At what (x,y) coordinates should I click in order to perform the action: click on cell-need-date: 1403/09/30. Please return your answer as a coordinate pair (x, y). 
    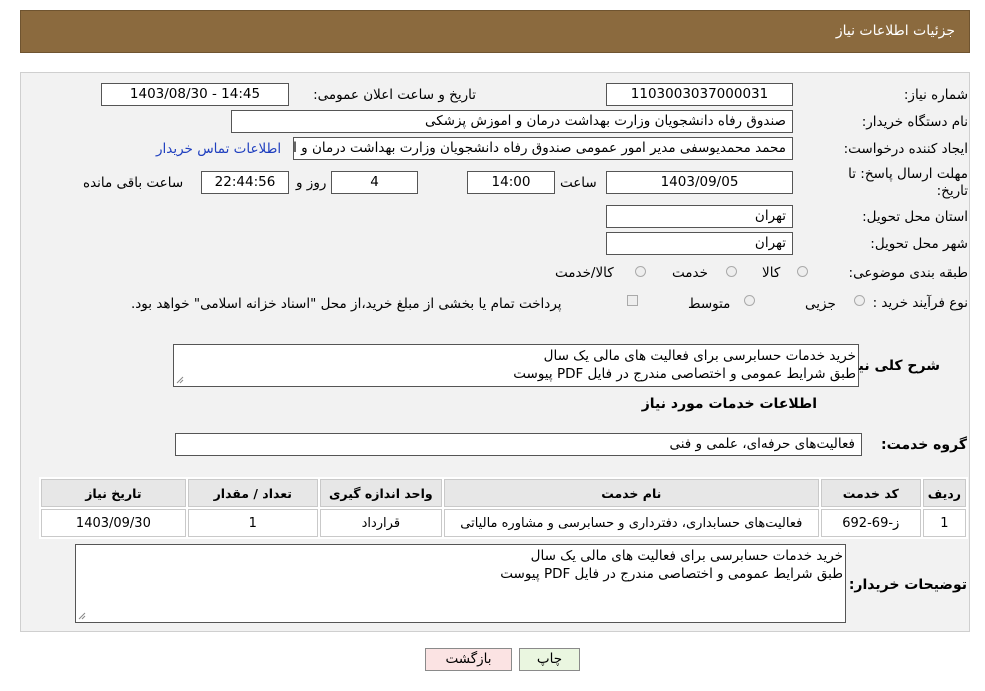
    Looking at the image, I should click on (113, 523).